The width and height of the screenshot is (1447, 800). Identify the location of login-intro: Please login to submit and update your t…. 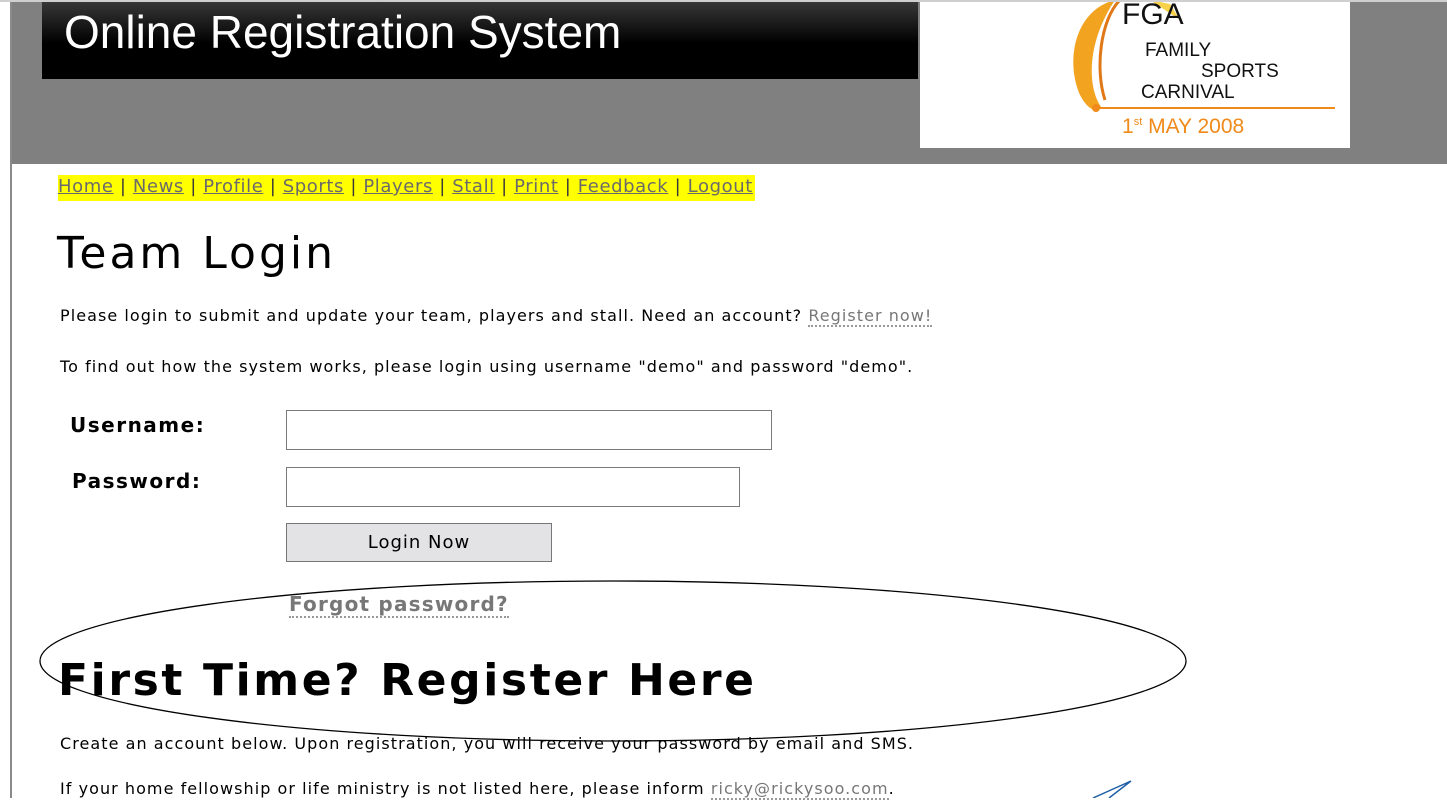
(496, 316).